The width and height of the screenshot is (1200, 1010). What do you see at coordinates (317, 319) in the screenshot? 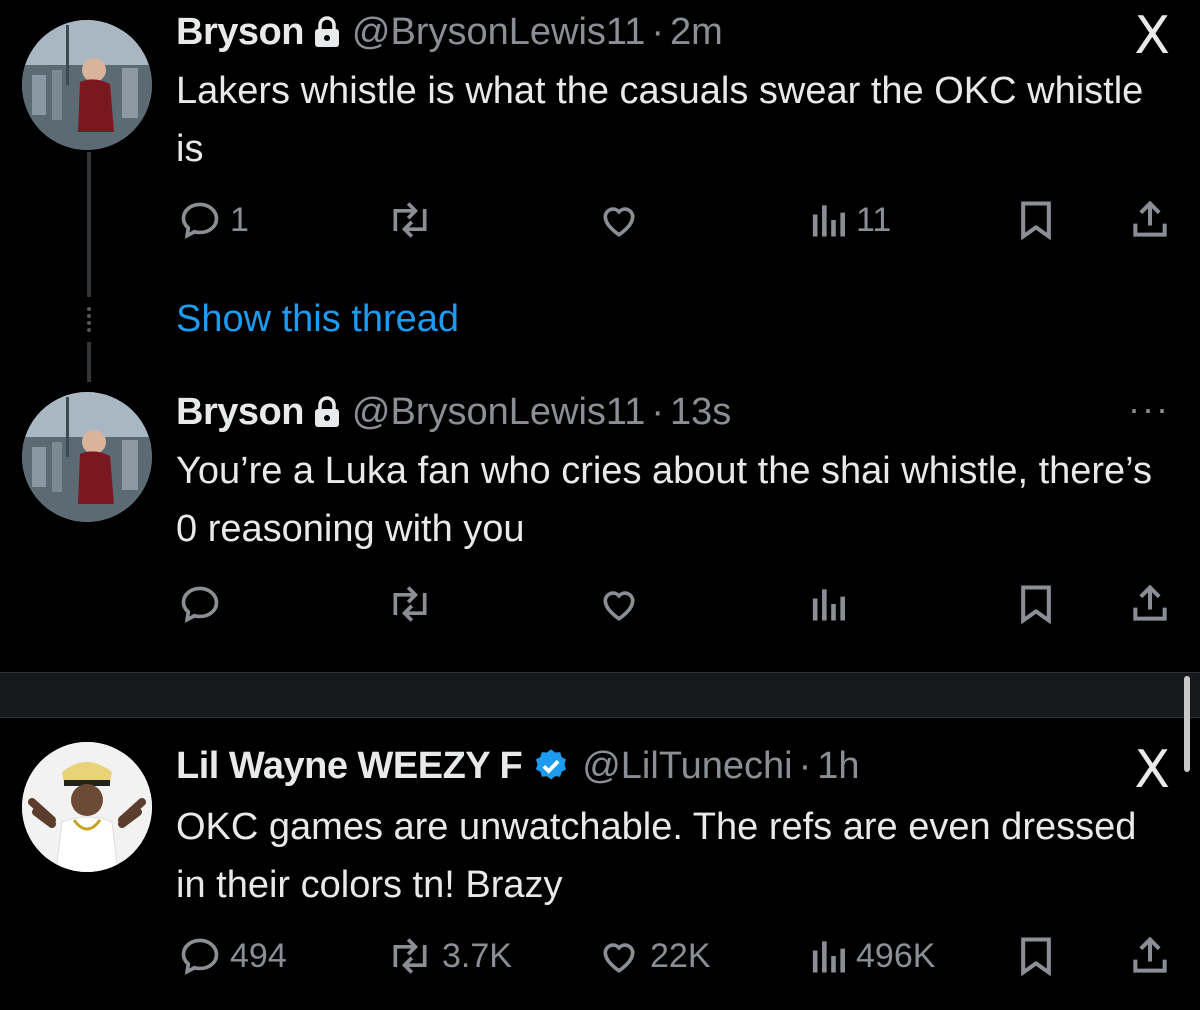
I see `show-thread-link: Show this thread` at bounding box center [317, 319].